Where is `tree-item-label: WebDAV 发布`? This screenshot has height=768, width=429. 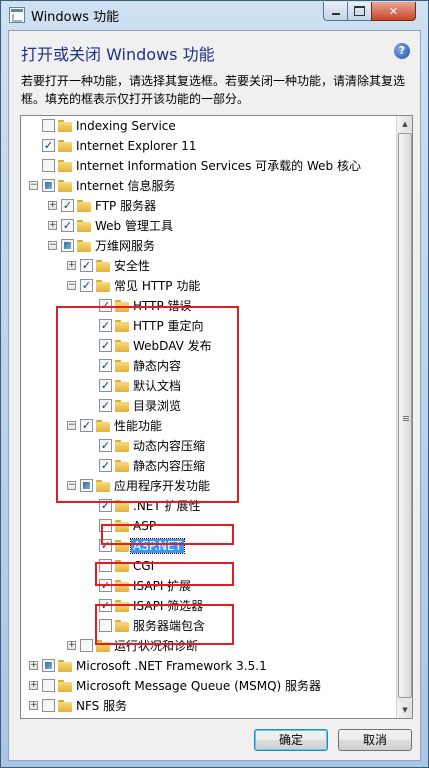
tree-item-label: WebDAV 发布 is located at coordinates (172, 346).